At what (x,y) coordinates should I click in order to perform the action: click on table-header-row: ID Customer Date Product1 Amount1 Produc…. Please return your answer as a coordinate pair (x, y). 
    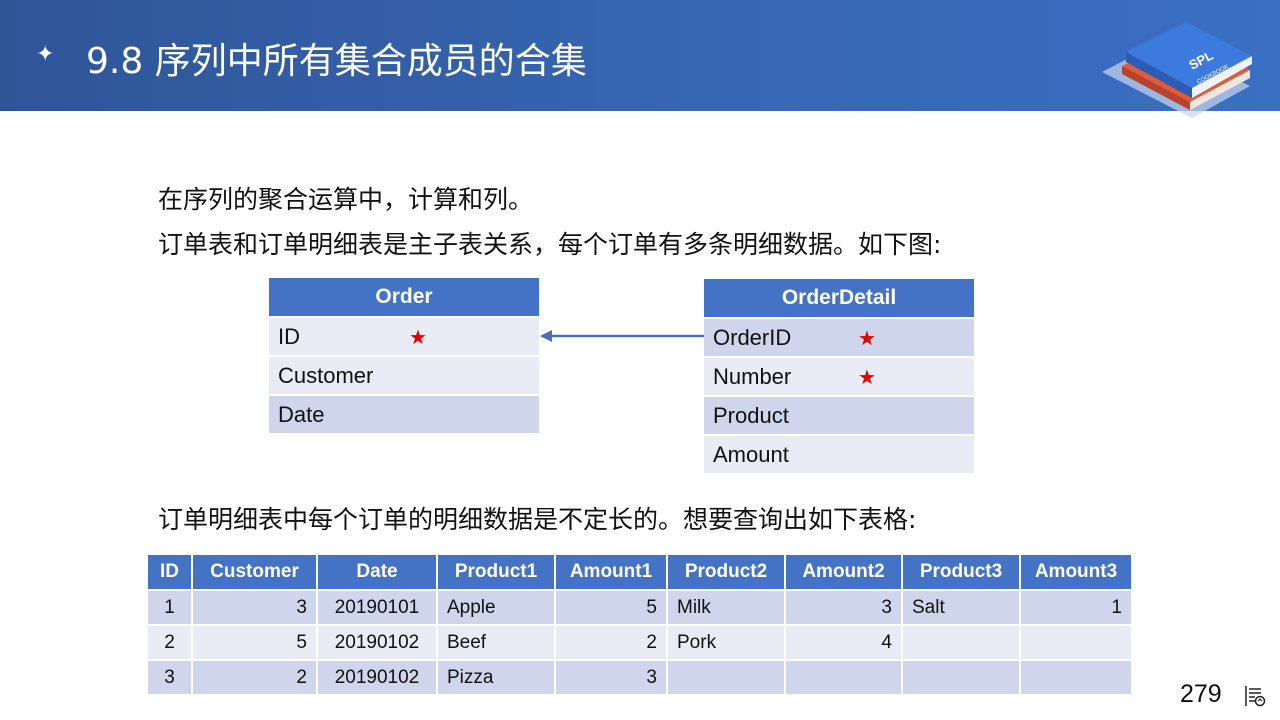
    Looking at the image, I should click on (639, 573).